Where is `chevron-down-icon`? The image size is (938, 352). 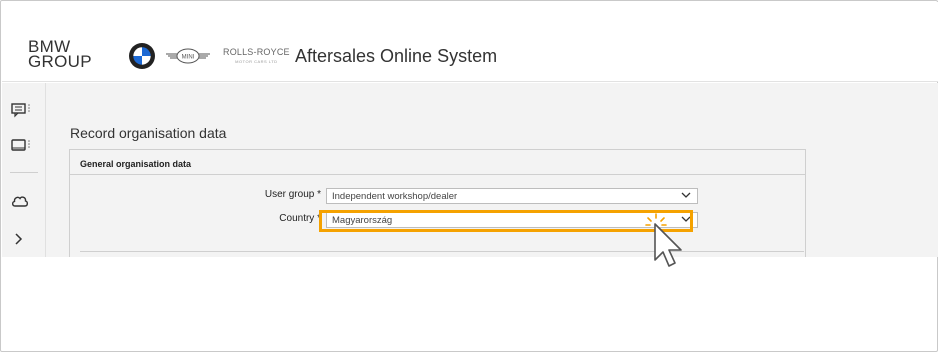
chevron-down-icon is located at coordinates (686, 196).